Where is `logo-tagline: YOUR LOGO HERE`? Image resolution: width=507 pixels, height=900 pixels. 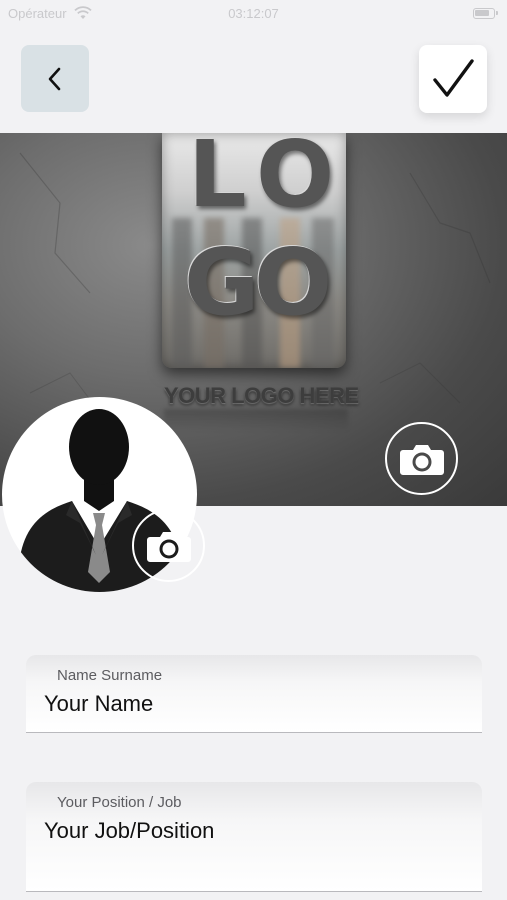
logo-tagline: YOUR LOGO HERE is located at coordinates (261, 395).